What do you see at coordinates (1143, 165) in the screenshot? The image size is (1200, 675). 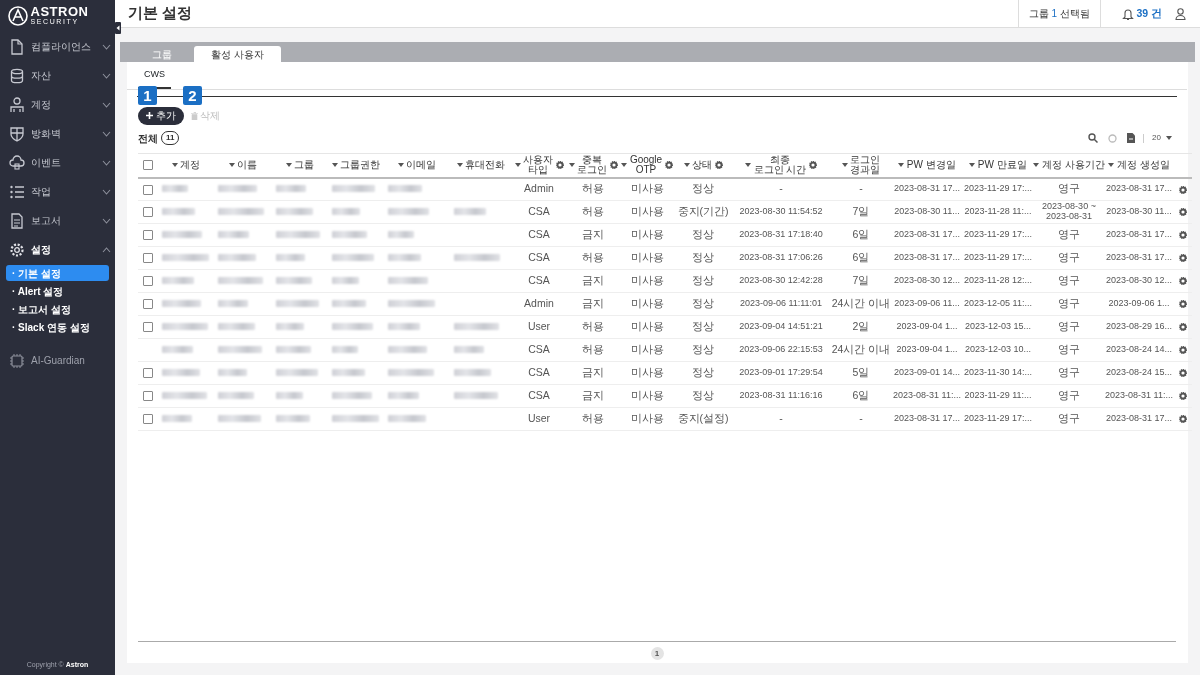 I see `column-header: 계정 생성일` at bounding box center [1143, 165].